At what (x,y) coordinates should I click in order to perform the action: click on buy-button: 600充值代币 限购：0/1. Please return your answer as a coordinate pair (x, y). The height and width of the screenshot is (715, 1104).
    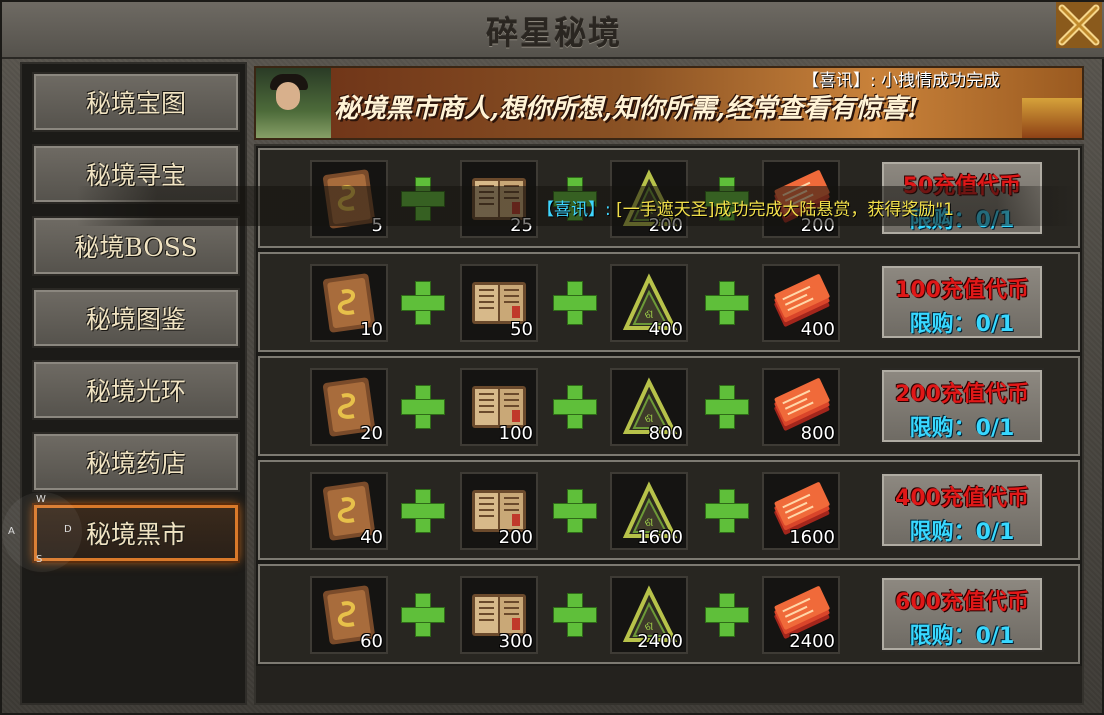
    Looking at the image, I should click on (962, 614).